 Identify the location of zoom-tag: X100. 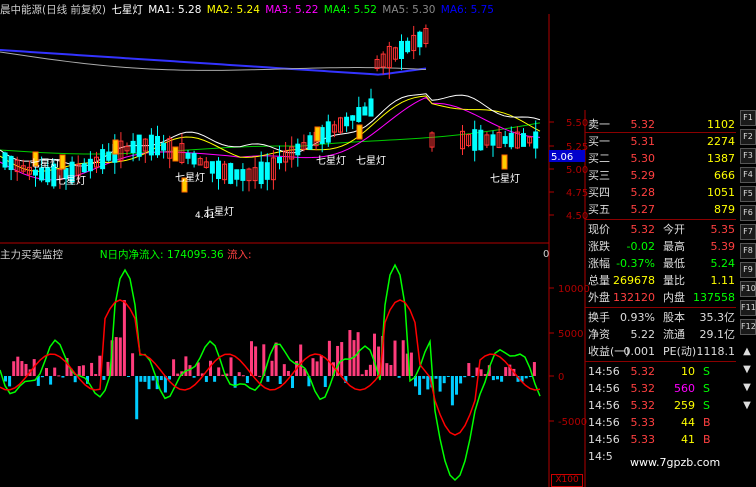
(567, 480).